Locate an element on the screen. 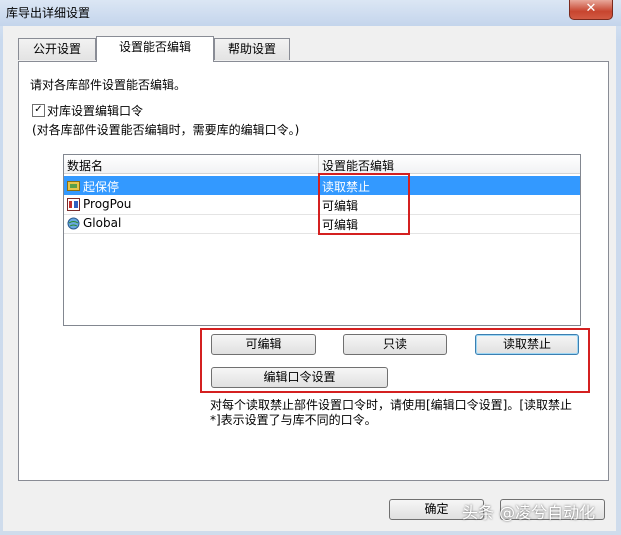  close-button: ✕ is located at coordinates (591, 10).